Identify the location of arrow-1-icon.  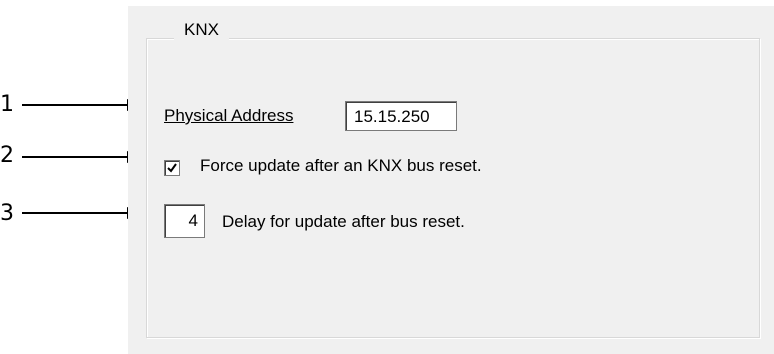
(82, 105).